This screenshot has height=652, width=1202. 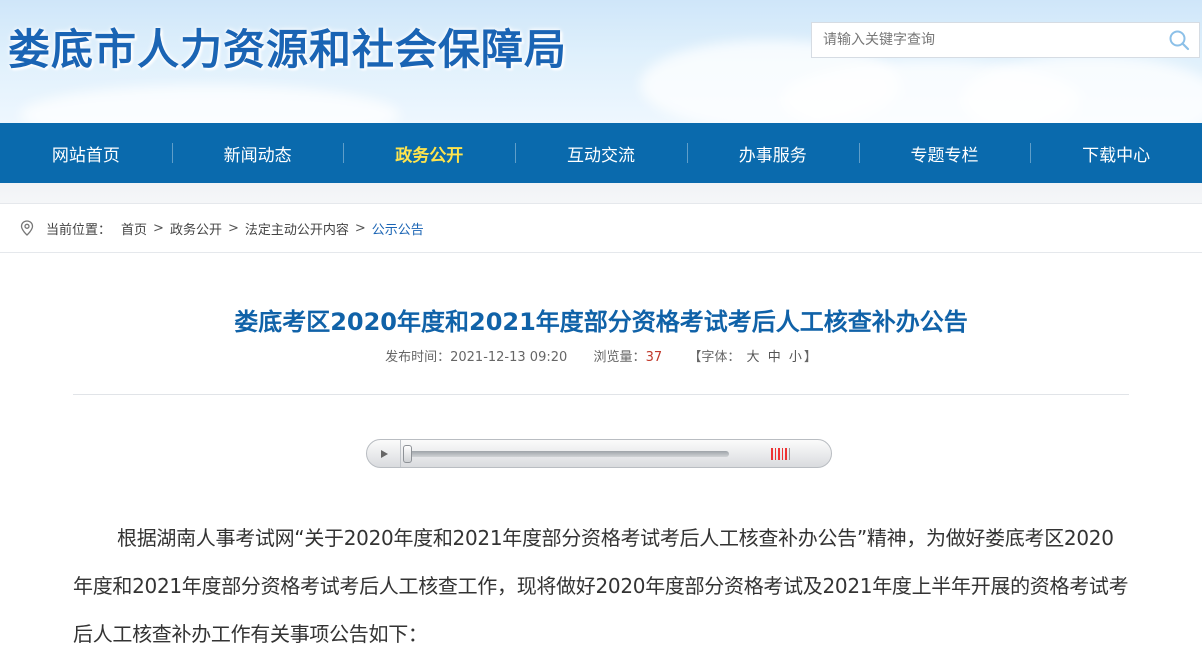 I want to click on breadcrumb-item-statutory-disclosure: 法定主动公开内容, so click(x=297, y=228).